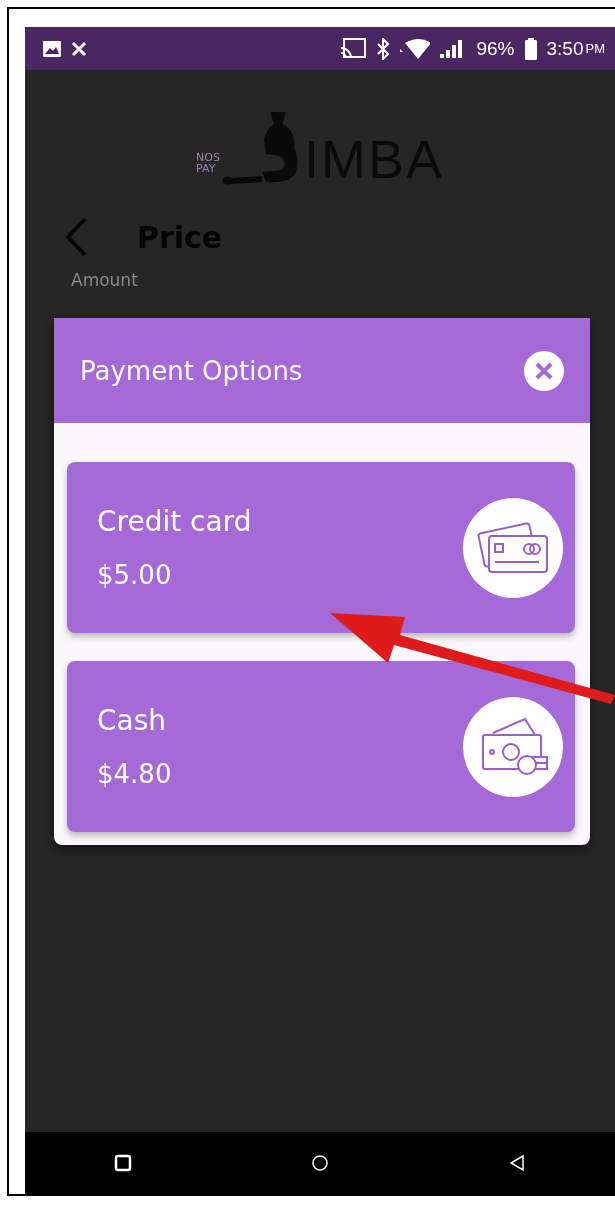 The height and width of the screenshot is (1206, 615). What do you see at coordinates (123, 1163) in the screenshot?
I see `recents-button` at bounding box center [123, 1163].